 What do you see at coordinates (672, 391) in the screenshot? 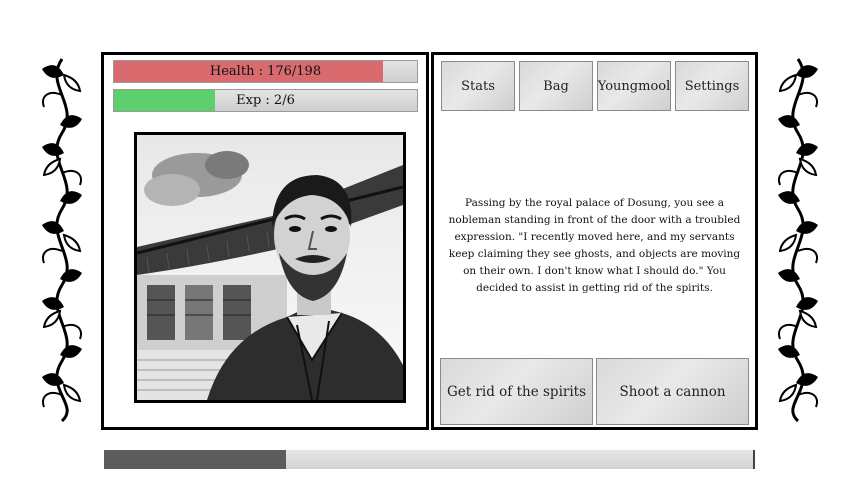
I see `shoot-cannon-button: Shoot a cannon` at bounding box center [672, 391].